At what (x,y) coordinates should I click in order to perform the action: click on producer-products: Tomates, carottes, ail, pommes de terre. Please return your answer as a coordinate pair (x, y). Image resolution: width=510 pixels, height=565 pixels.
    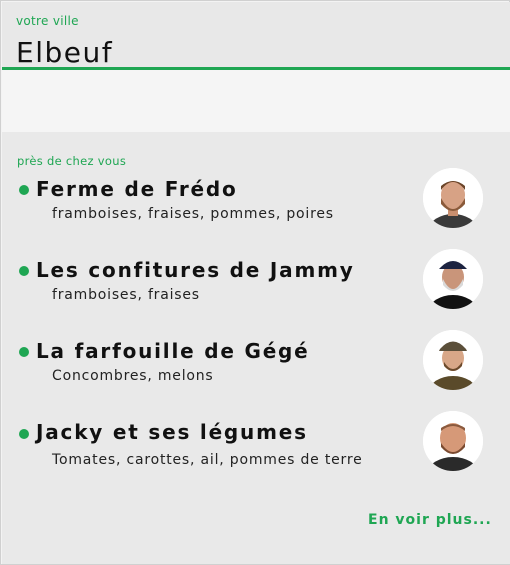
    Looking at the image, I should click on (207, 460).